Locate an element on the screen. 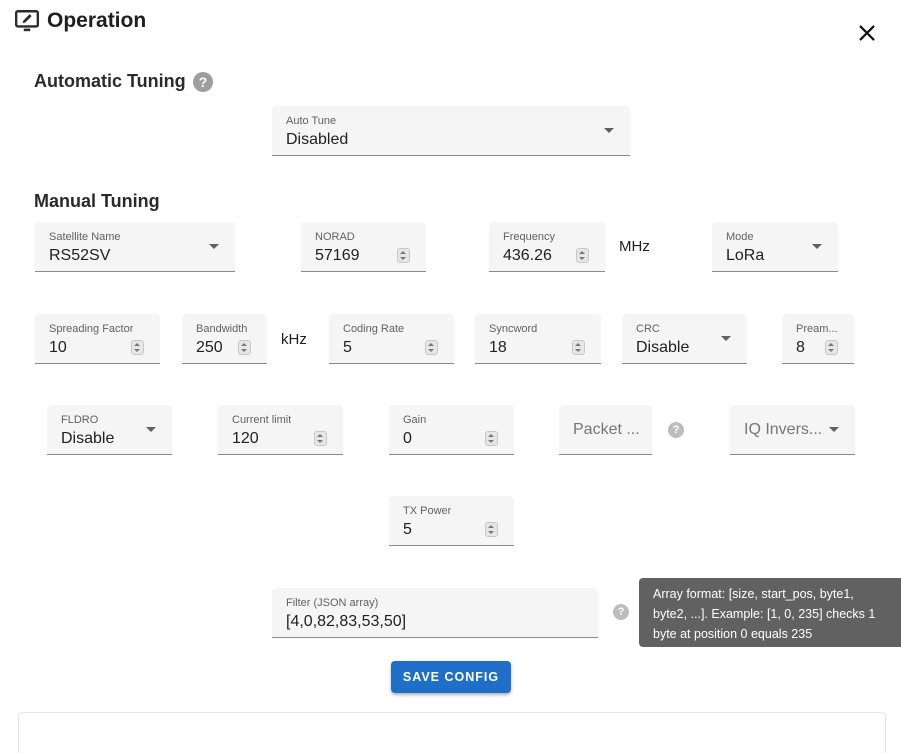 The image size is (901, 753). close-icon is located at coordinates (867, 33).